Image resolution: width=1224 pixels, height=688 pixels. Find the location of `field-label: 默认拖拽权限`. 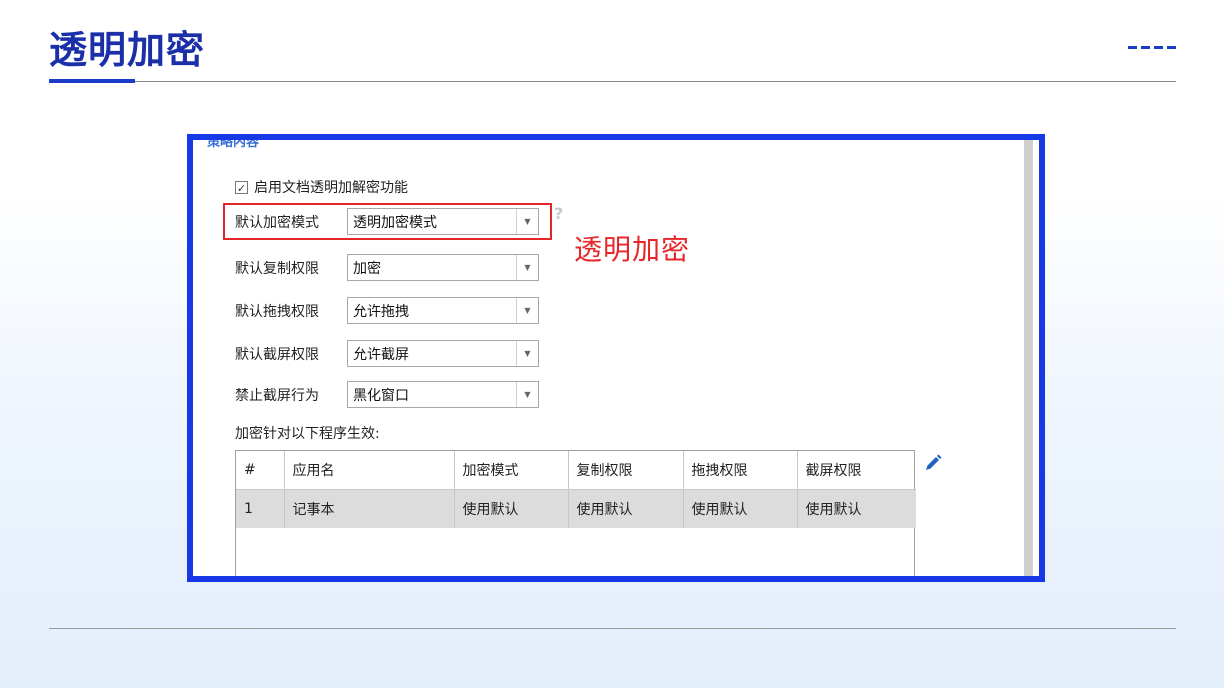

field-label: 默认拖拽权限 is located at coordinates (277, 311).